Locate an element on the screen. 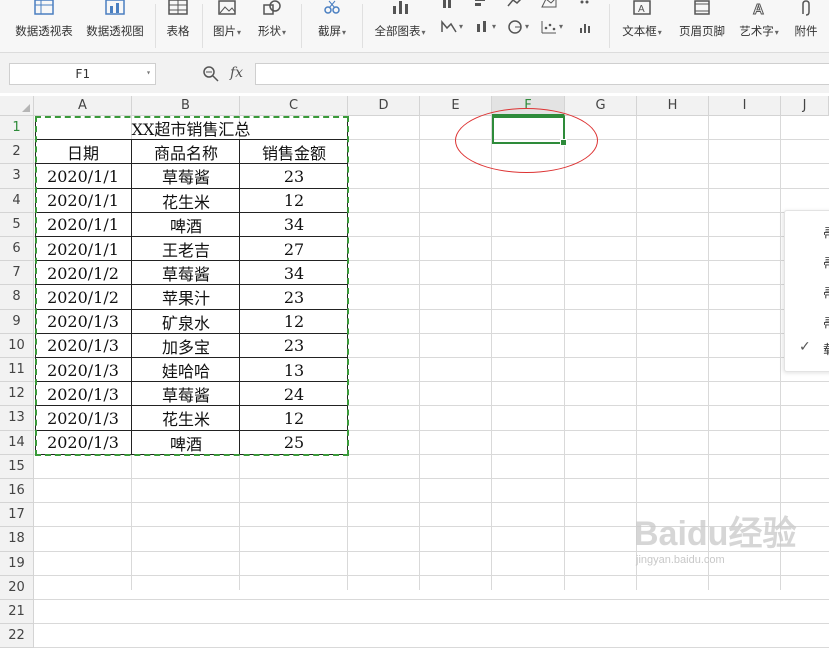 Image resolution: width=829 pixels, height=648 pixels. table-header-cell: 商品名称 is located at coordinates (186, 152).